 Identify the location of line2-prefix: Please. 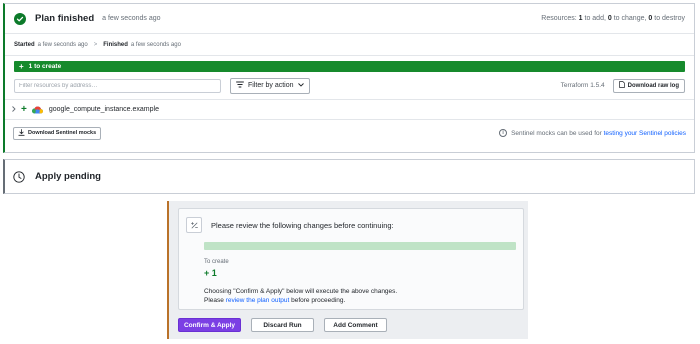
(214, 300).